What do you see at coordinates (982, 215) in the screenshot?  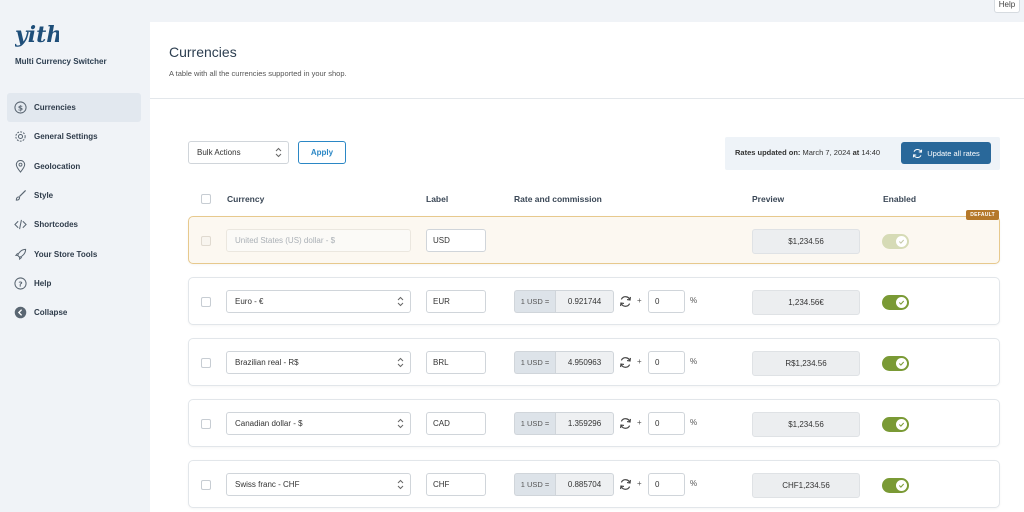 I see `default-badge: DEFAULT` at bounding box center [982, 215].